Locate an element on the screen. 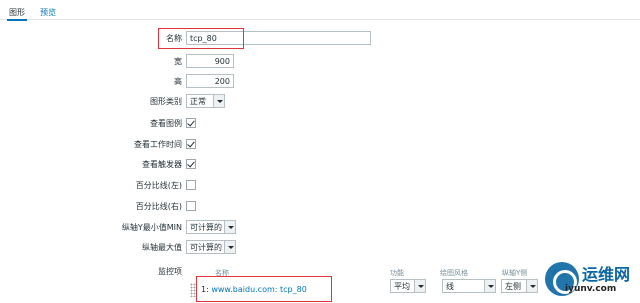  show-working-time-label: 查看工作时间 is located at coordinates (158, 144).